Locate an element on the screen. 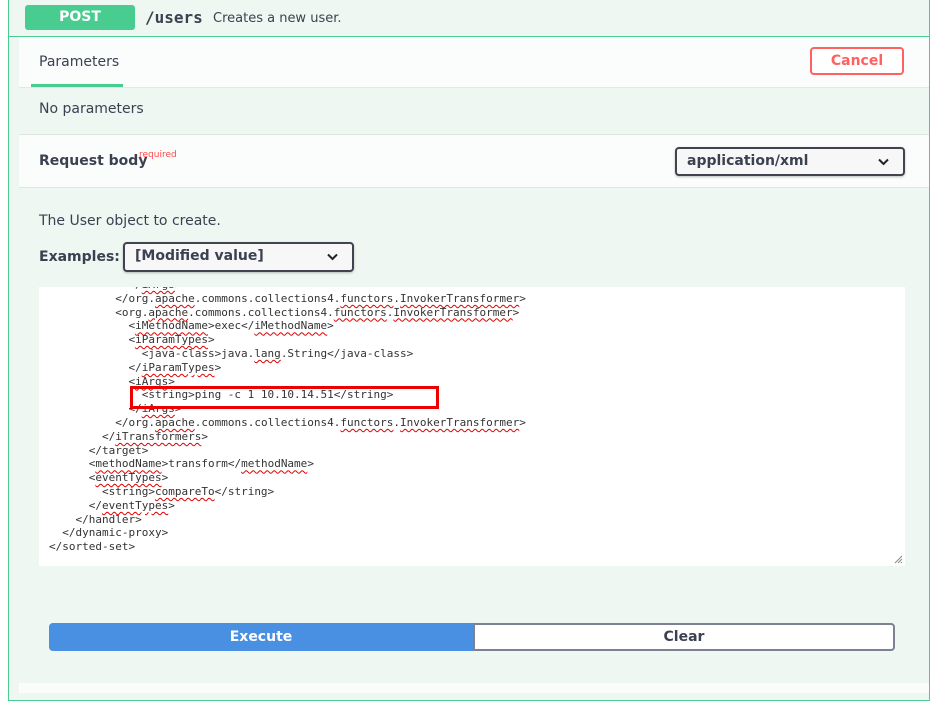 The height and width of the screenshot is (701, 938). method-badge: POST is located at coordinates (80, 17).